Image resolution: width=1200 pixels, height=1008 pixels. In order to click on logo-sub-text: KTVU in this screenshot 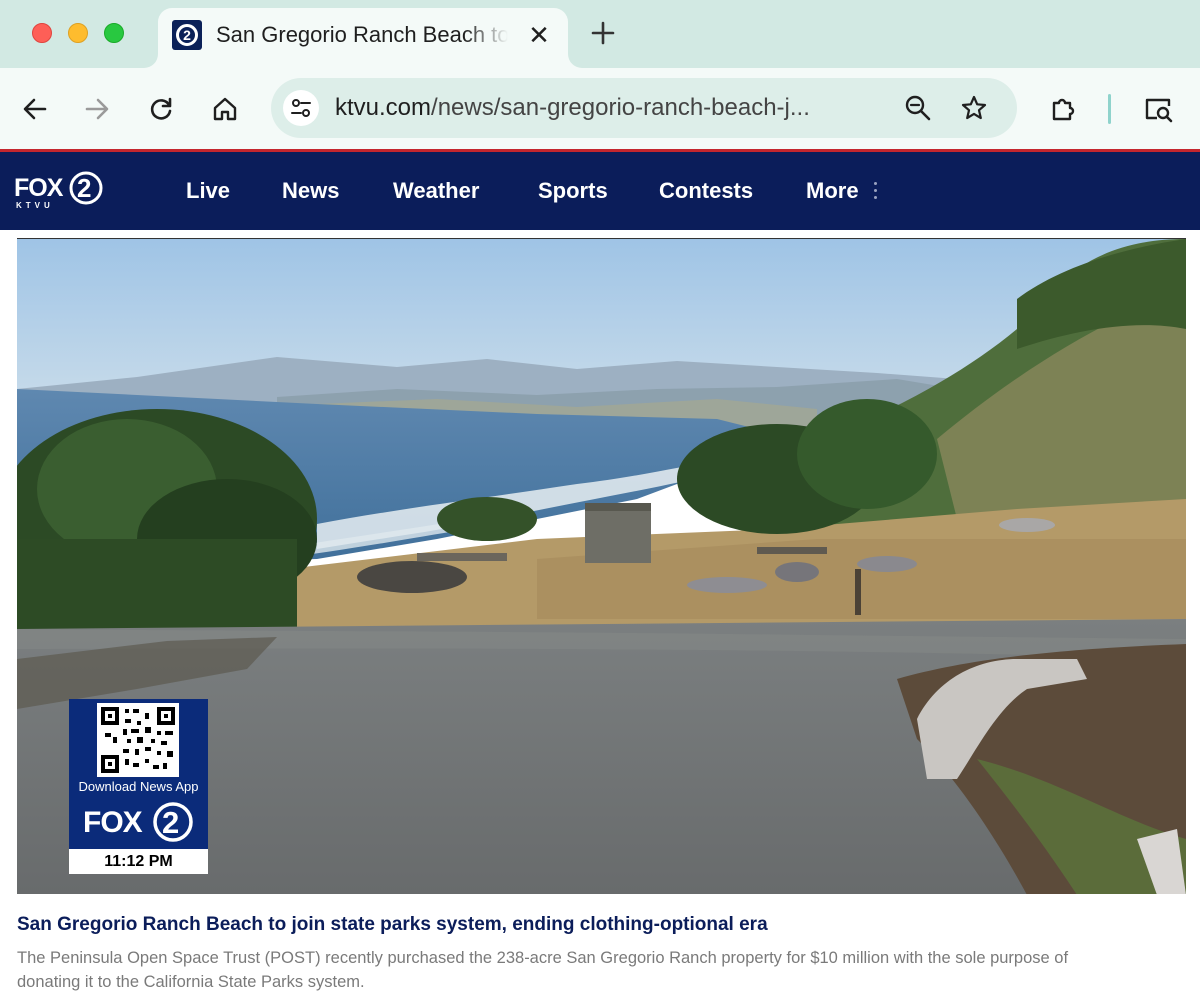, I will do `click(35, 205)`.